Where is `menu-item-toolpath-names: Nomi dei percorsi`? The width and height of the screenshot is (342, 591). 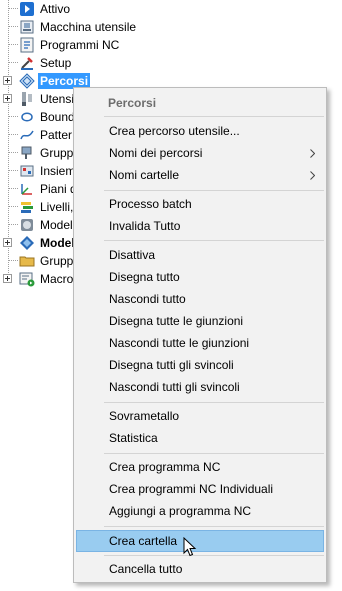
menu-item-toolpath-names: Nomi dei percorsi is located at coordinates (200, 153).